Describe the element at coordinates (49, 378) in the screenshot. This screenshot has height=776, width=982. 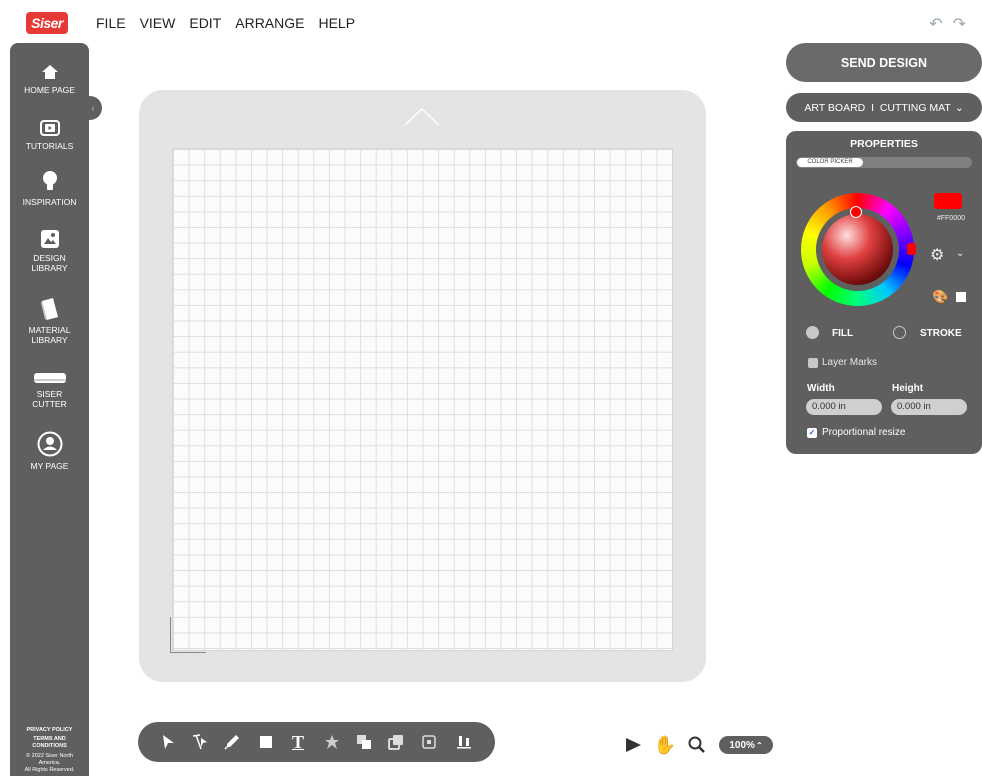
I see `cutter-icon` at that location.